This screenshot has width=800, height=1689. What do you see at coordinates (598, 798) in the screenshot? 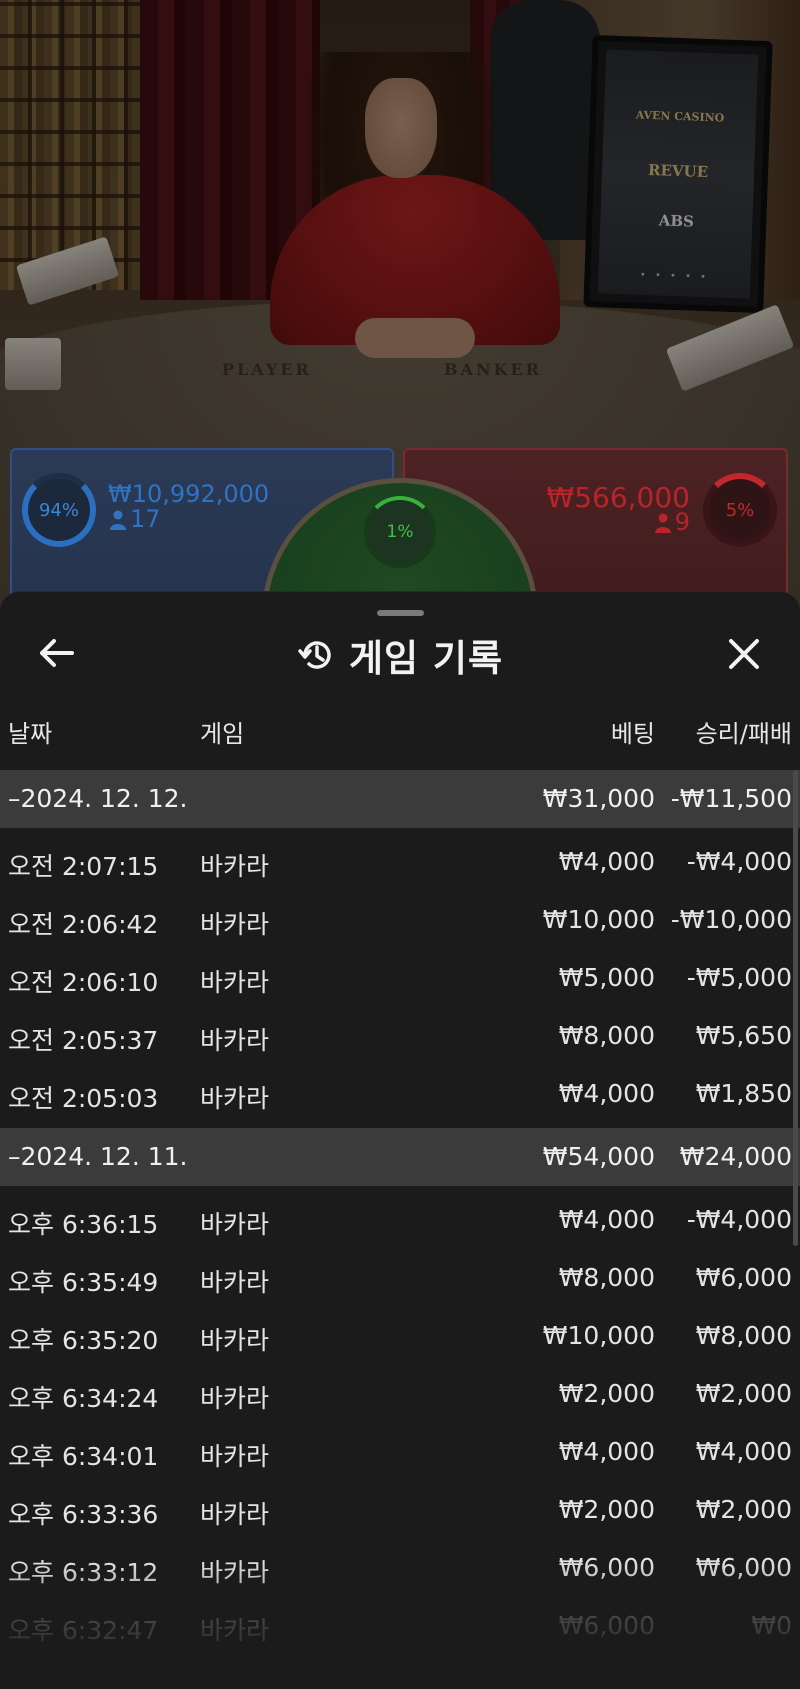
I see `group-bet-total: ₩31,000` at bounding box center [598, 798].